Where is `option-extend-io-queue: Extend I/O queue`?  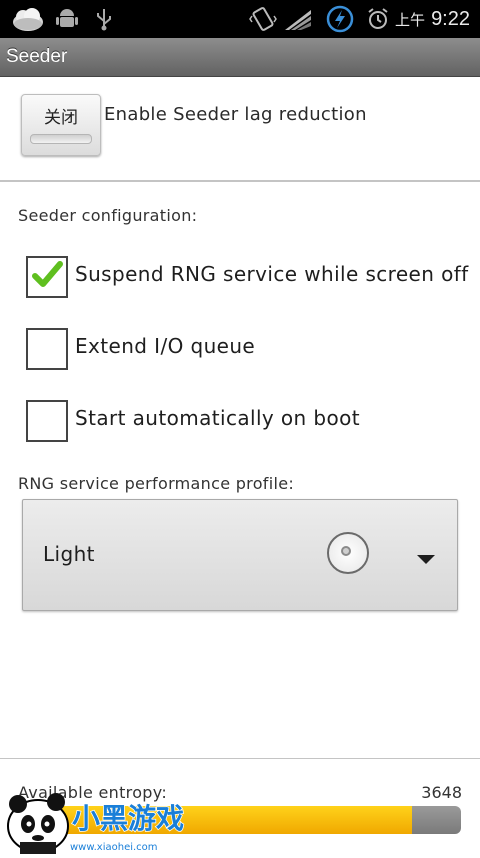
option-extend-io-queue: Extend I/O queue is located at coordinates (246, 349).